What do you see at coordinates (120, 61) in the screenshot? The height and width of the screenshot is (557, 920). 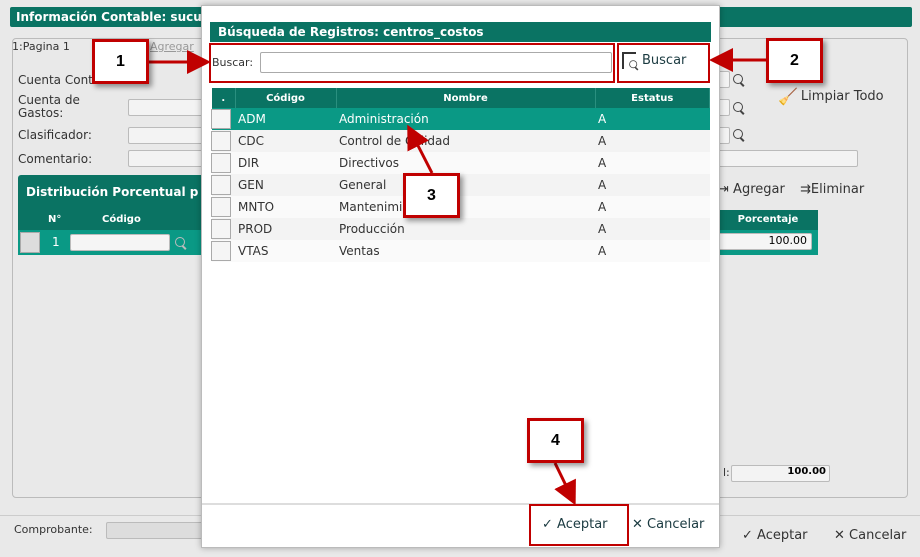 I see `callout-1: 1` at bounding box center [120, 61].